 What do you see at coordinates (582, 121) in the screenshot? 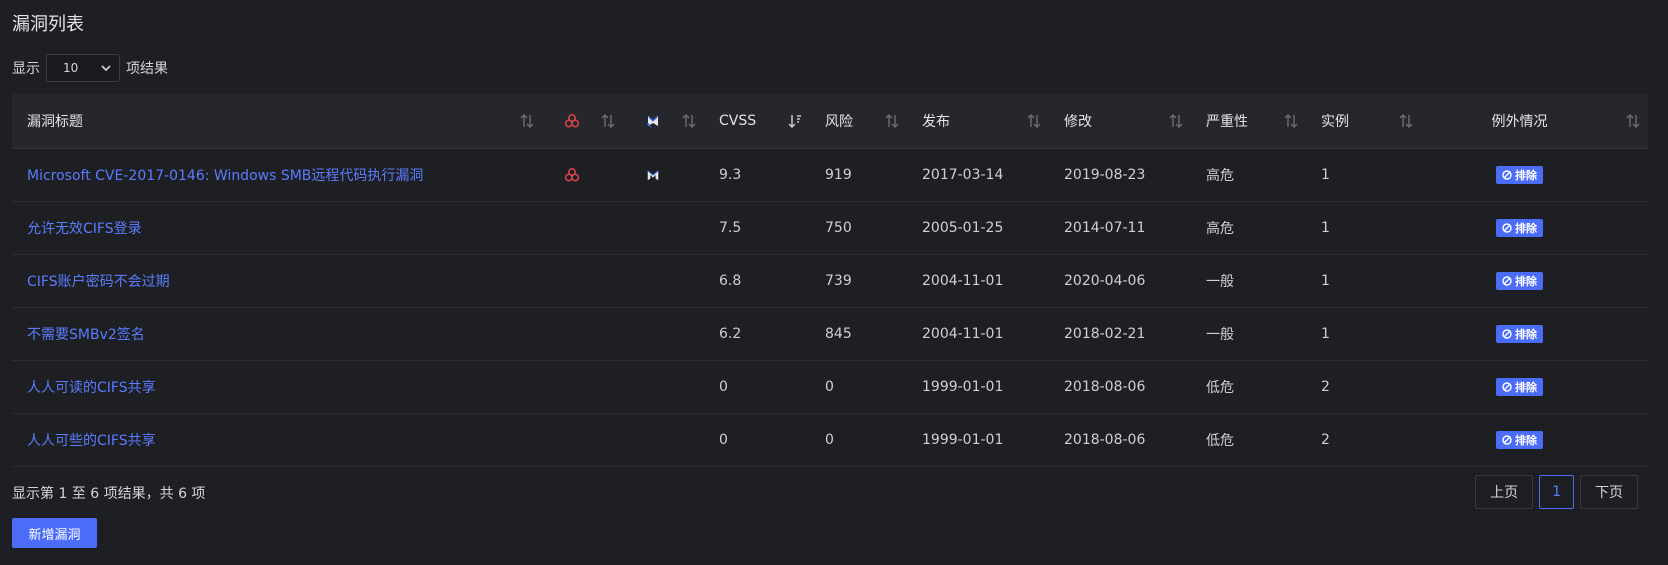
I see `column-header-malware` at bounding box center [582, 121].